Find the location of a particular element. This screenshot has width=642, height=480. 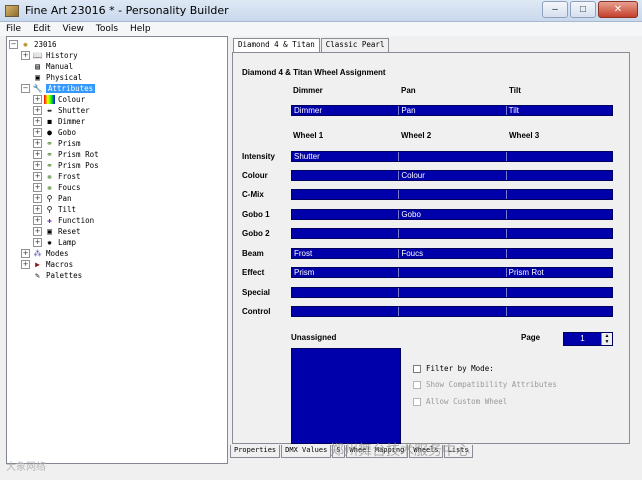

tree-item-shutter: + ⇴ Shutter is located at coordinates (61, 110).